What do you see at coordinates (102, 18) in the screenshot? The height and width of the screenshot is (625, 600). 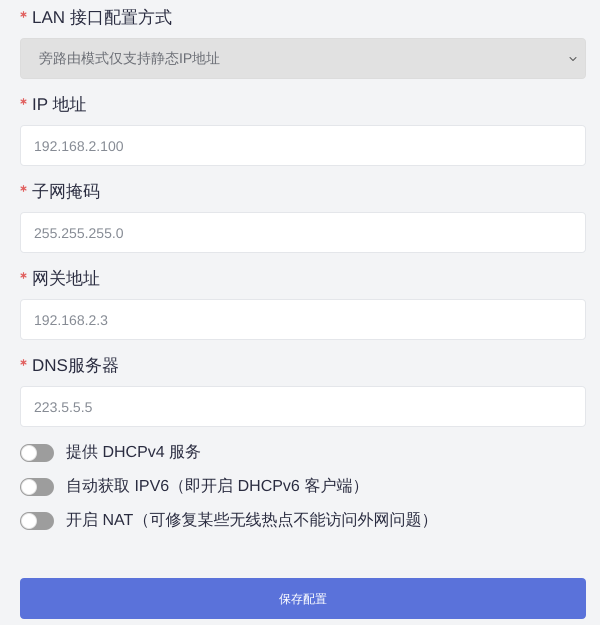 I see `field-label: LAN 接口配置方式` at bounding box center [102, 18].